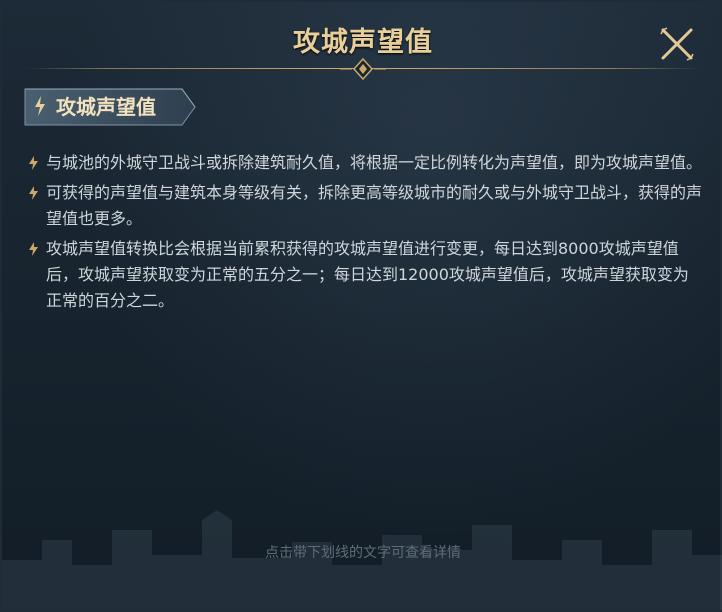  Describe the element at coordinates (106, 107) in the screenshot. I see `section-tag-label: 攻城声望值` at that location.